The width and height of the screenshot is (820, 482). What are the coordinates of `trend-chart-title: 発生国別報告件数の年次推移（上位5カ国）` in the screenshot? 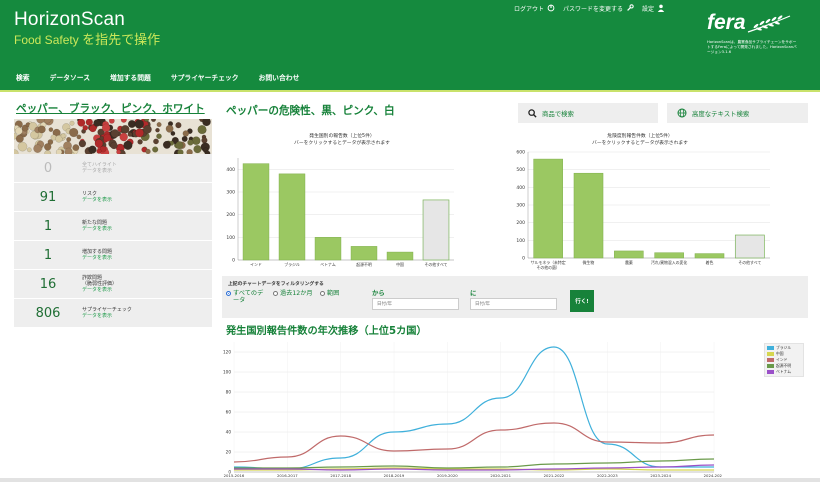 It's located at (326, 331).